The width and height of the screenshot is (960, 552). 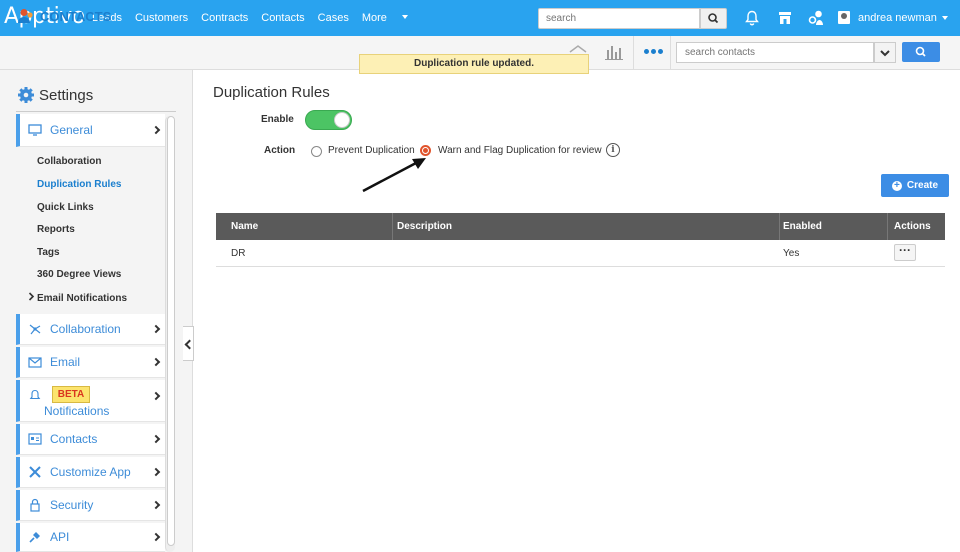 I want to click on sidebar-item-contacts: Contacts, so click(x=90, y=439).